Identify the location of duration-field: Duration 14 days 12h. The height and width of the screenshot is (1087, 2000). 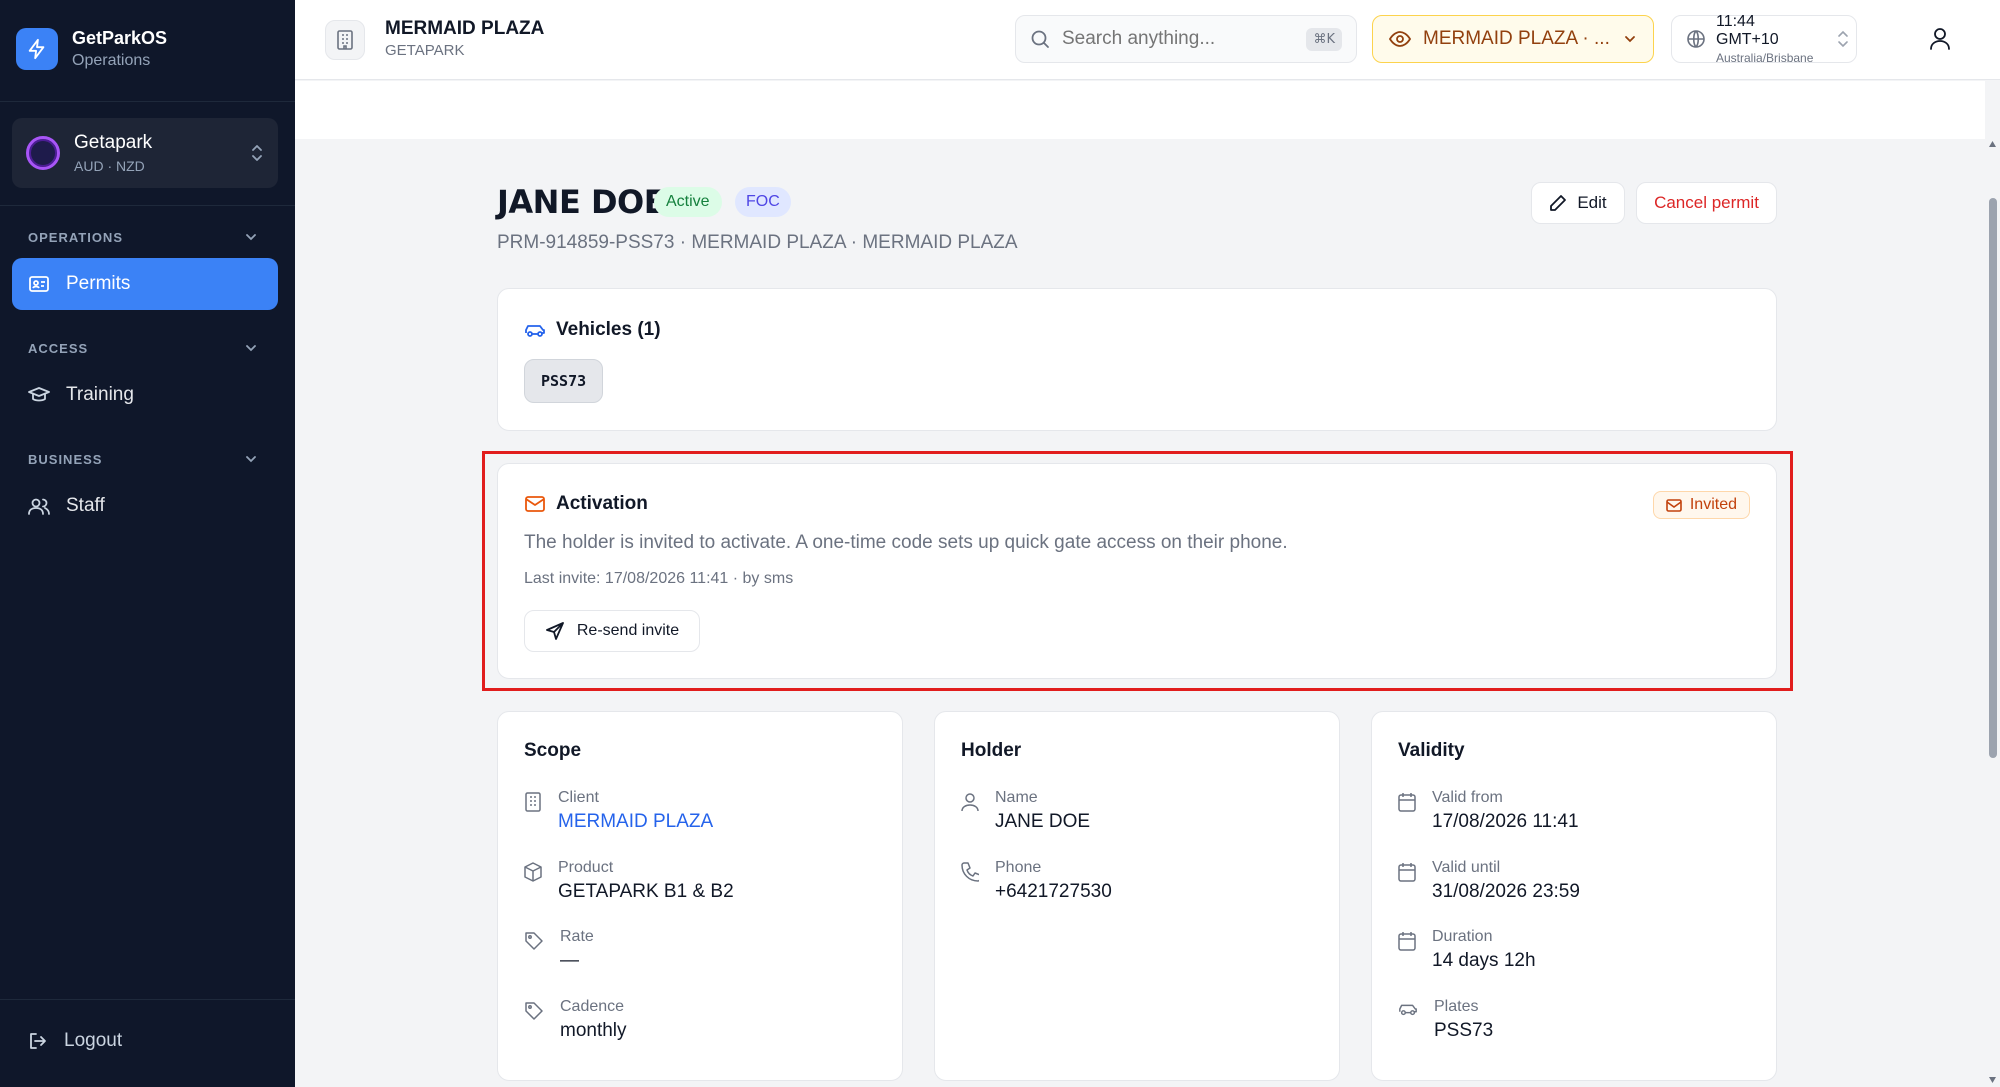
(1467, 950).